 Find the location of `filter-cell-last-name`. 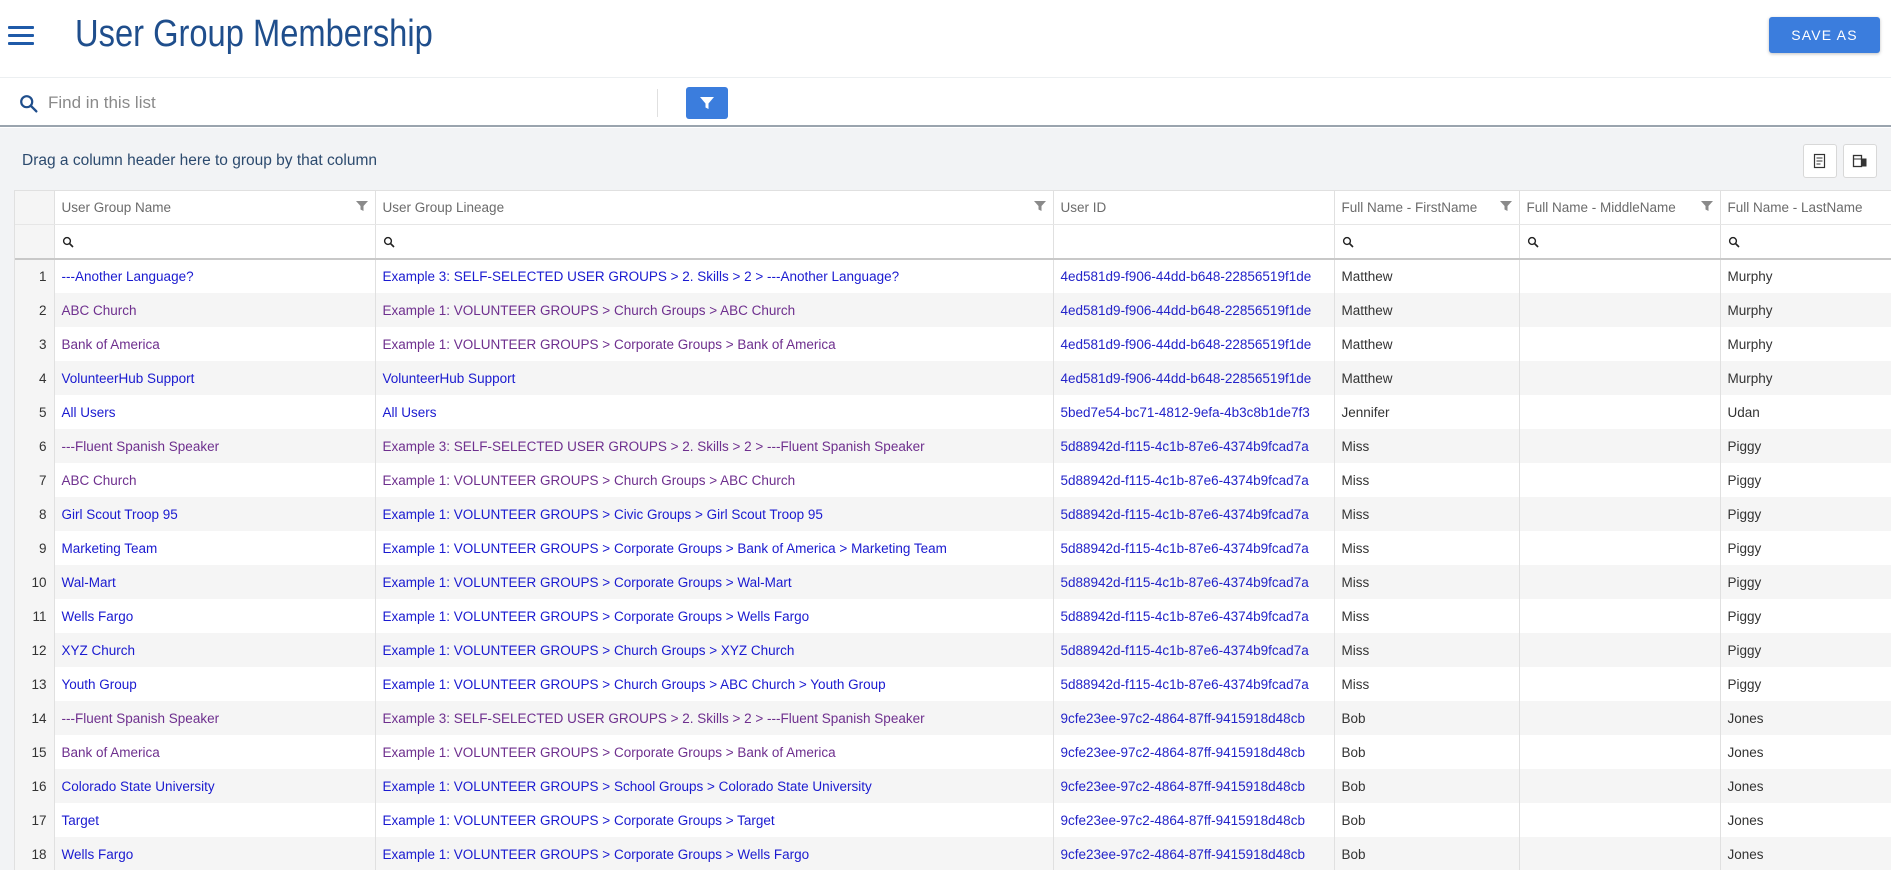

filter-cell-last-name is located at coordinates (1805, 242).